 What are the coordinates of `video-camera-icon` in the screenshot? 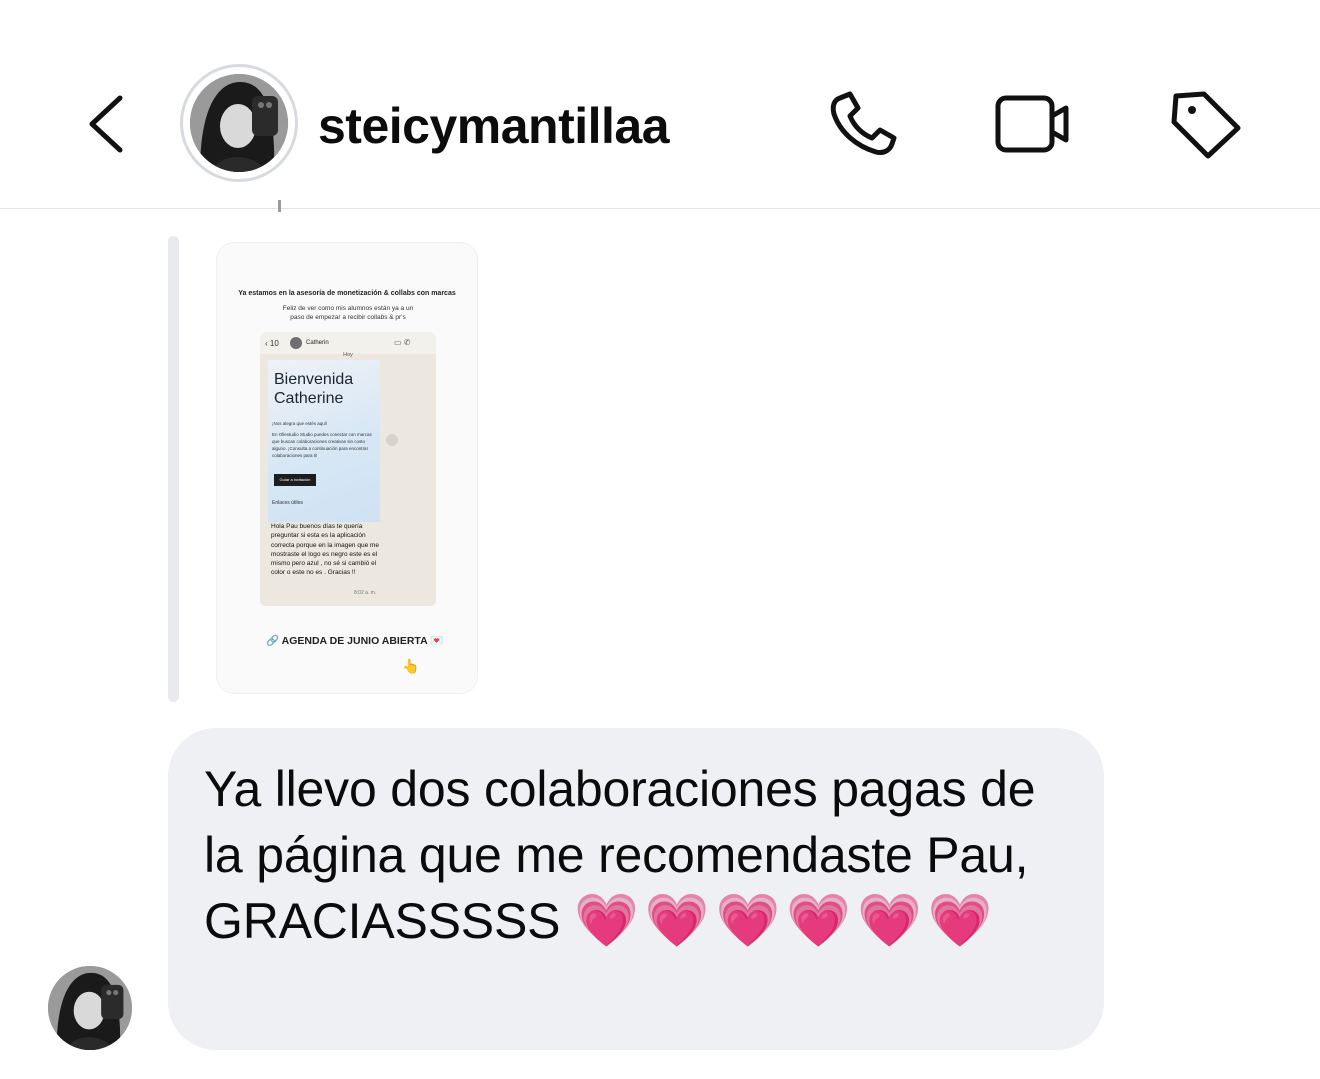 It's located at (1032, 124).